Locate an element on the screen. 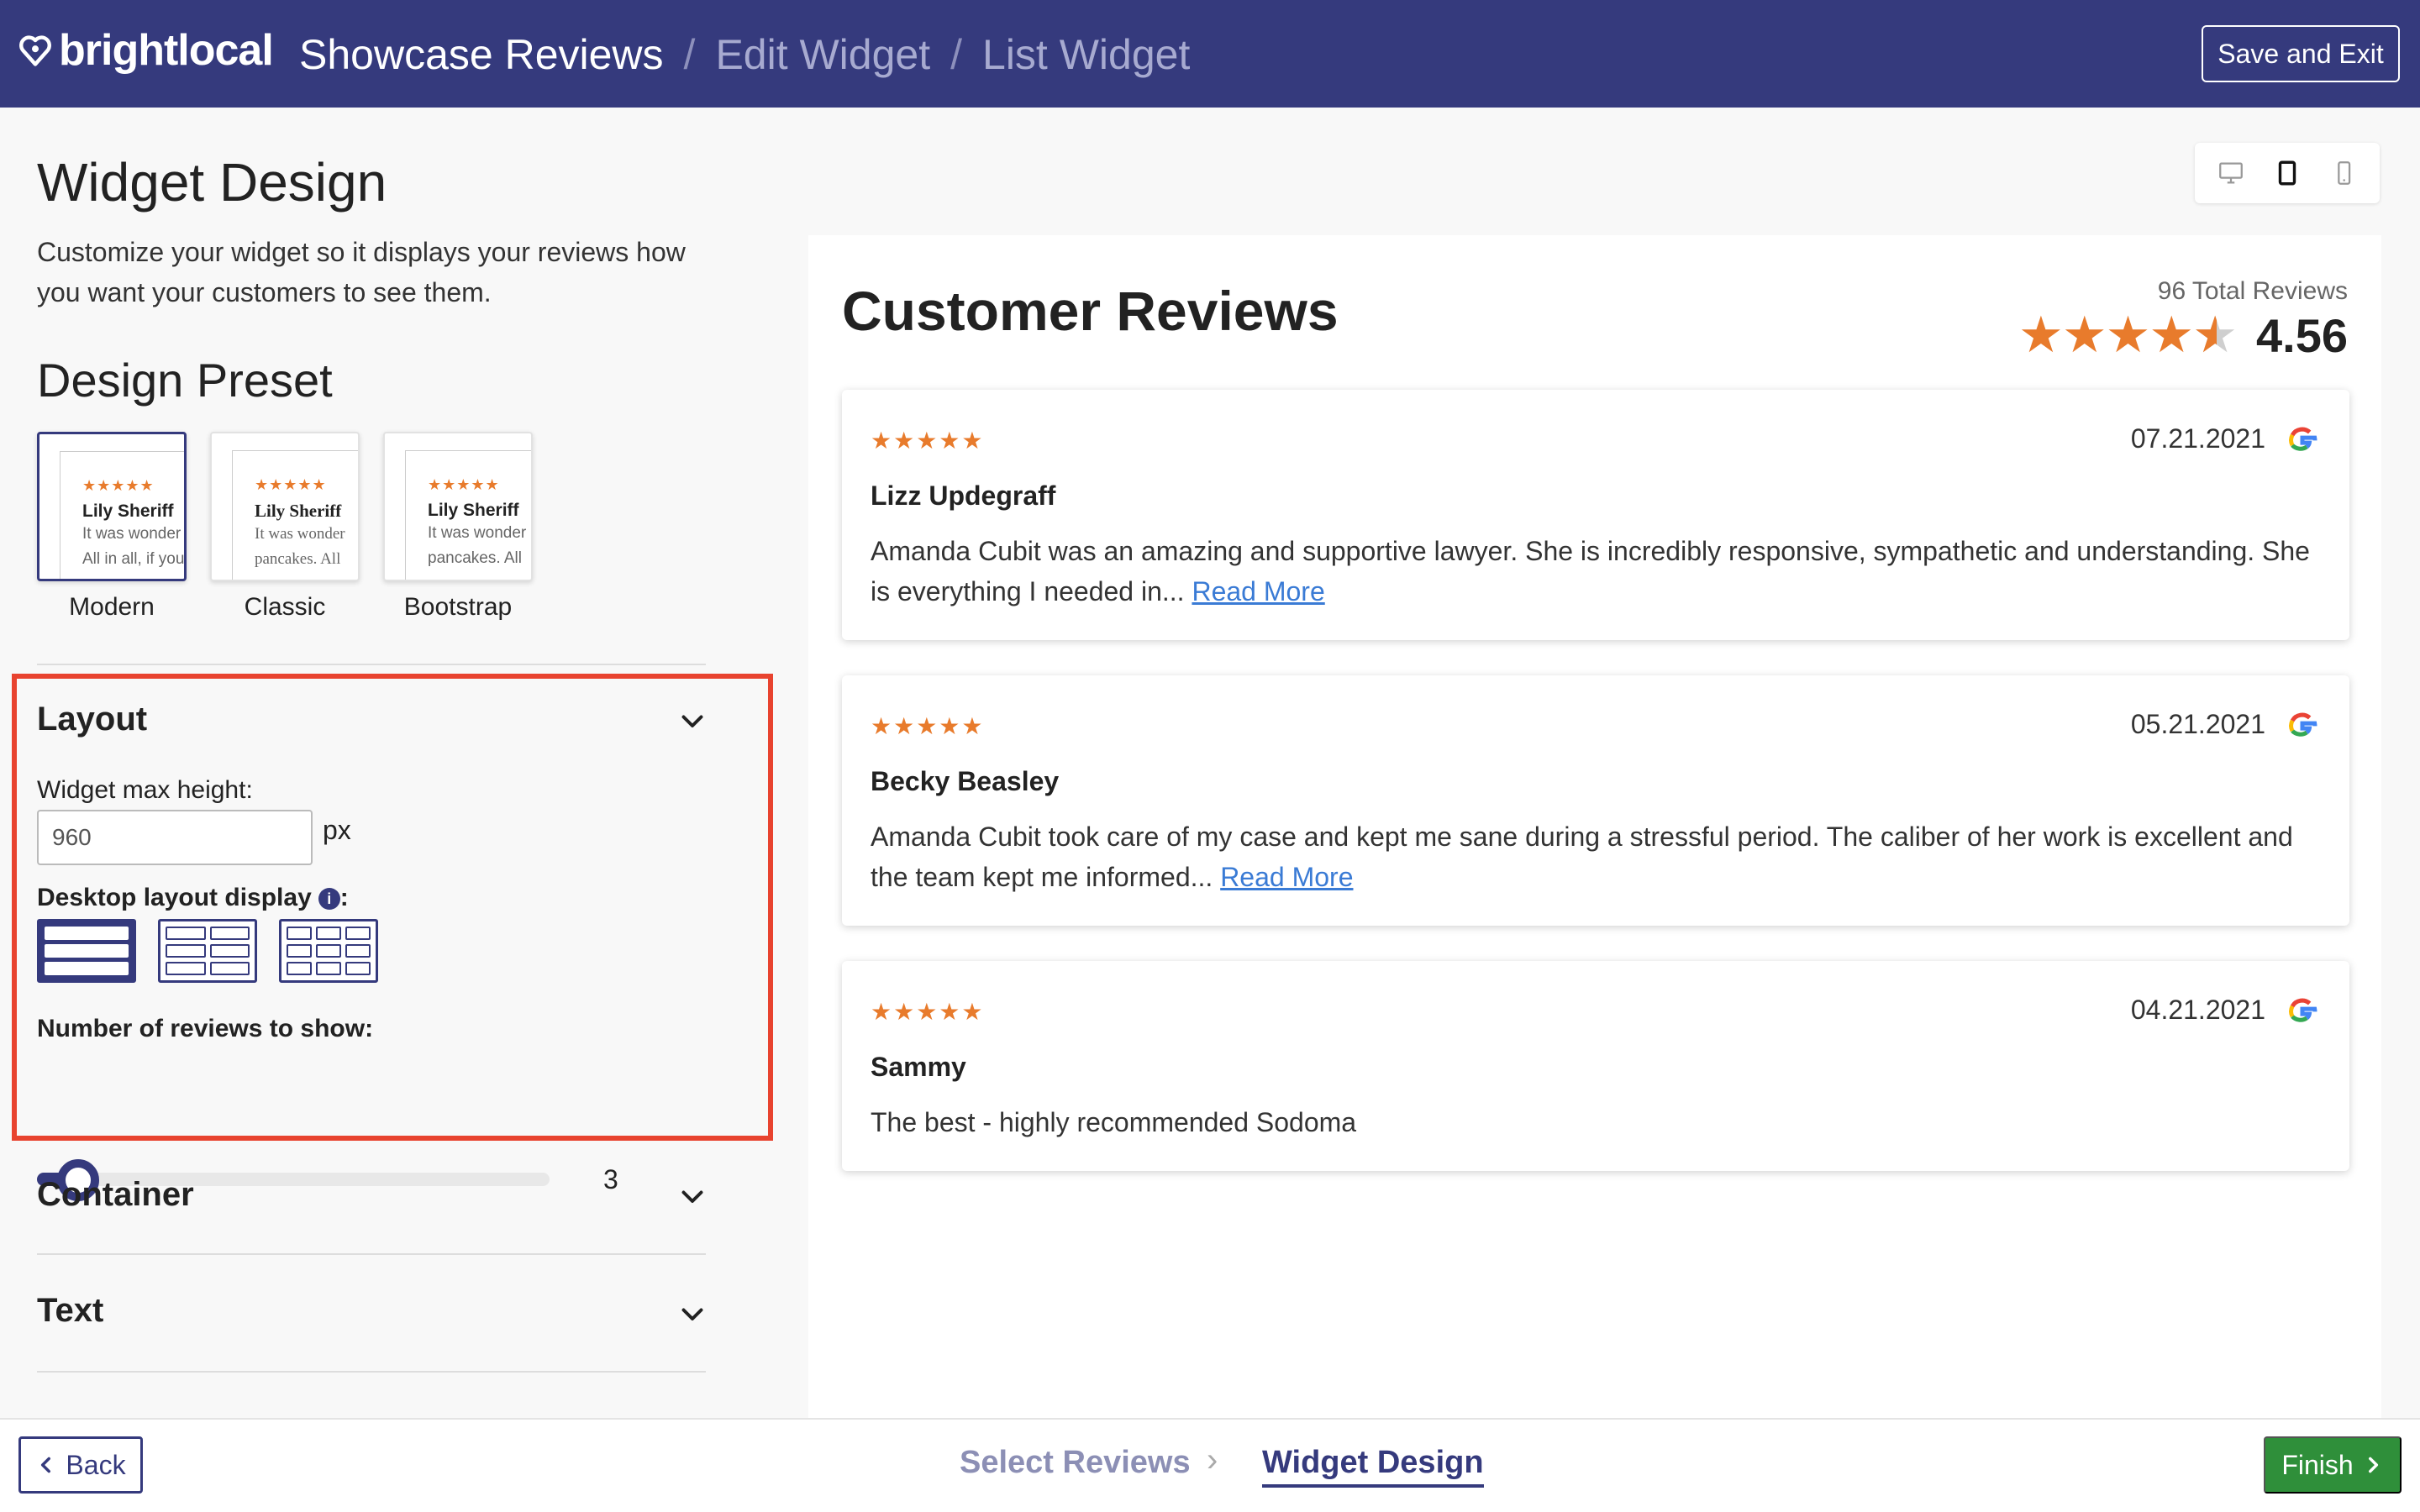 This screenshot has height=1512, width=2420. reviews-count-label: Number of reviews to show: is located at coordinates (206, 1028).